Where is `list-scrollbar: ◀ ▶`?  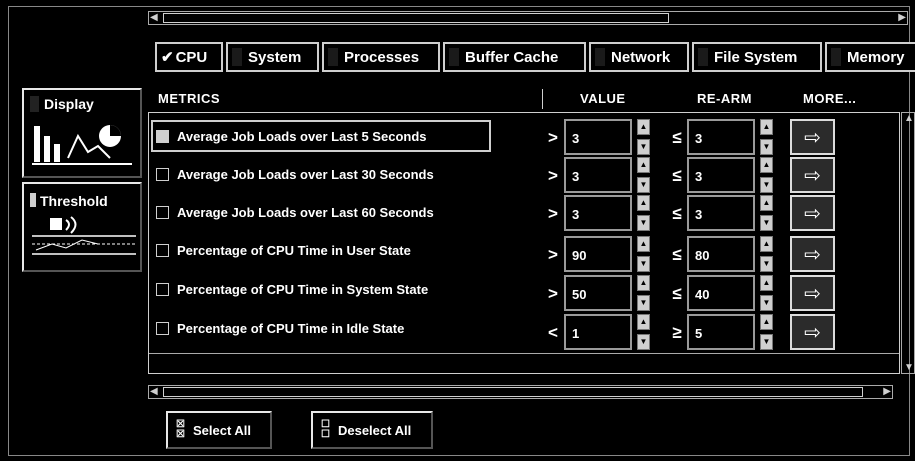
list-scrollbar: ◀ ▶ is located at coordinates (520, 392).